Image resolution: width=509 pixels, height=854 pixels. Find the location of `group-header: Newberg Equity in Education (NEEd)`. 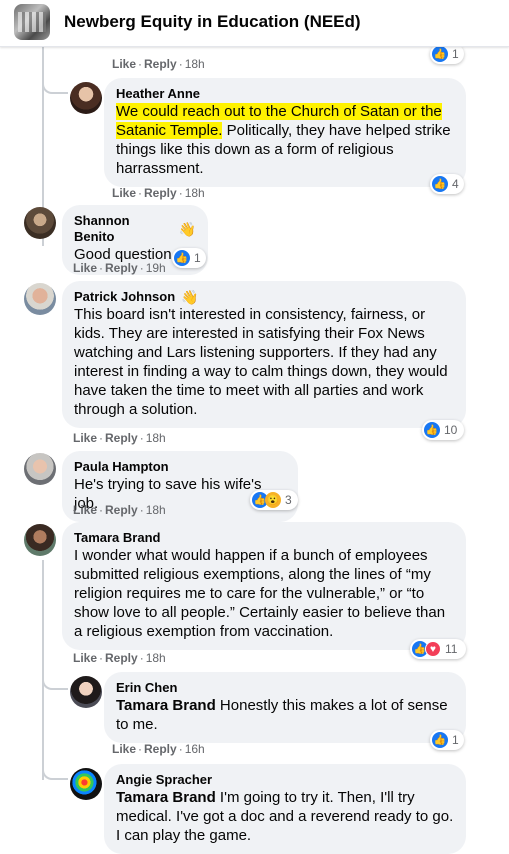

group-header: Newberg Equity in Education (NEEd) is located at coordinates (254, 23).